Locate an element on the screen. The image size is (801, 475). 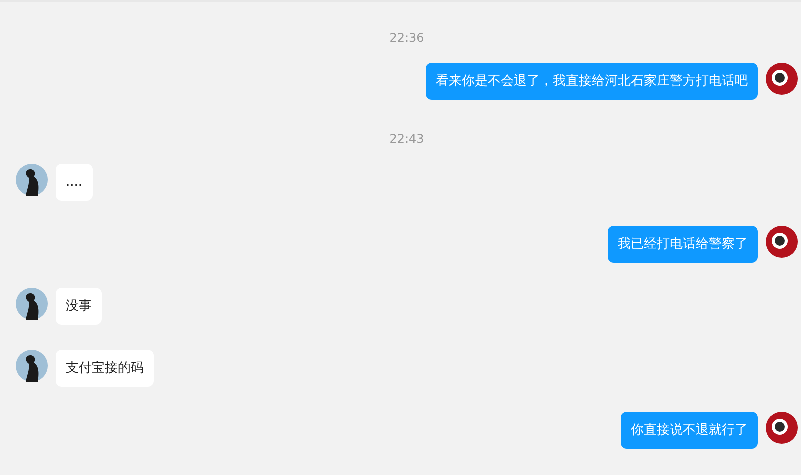
timestamp: 22:36 is located at coordinates (407, 38).